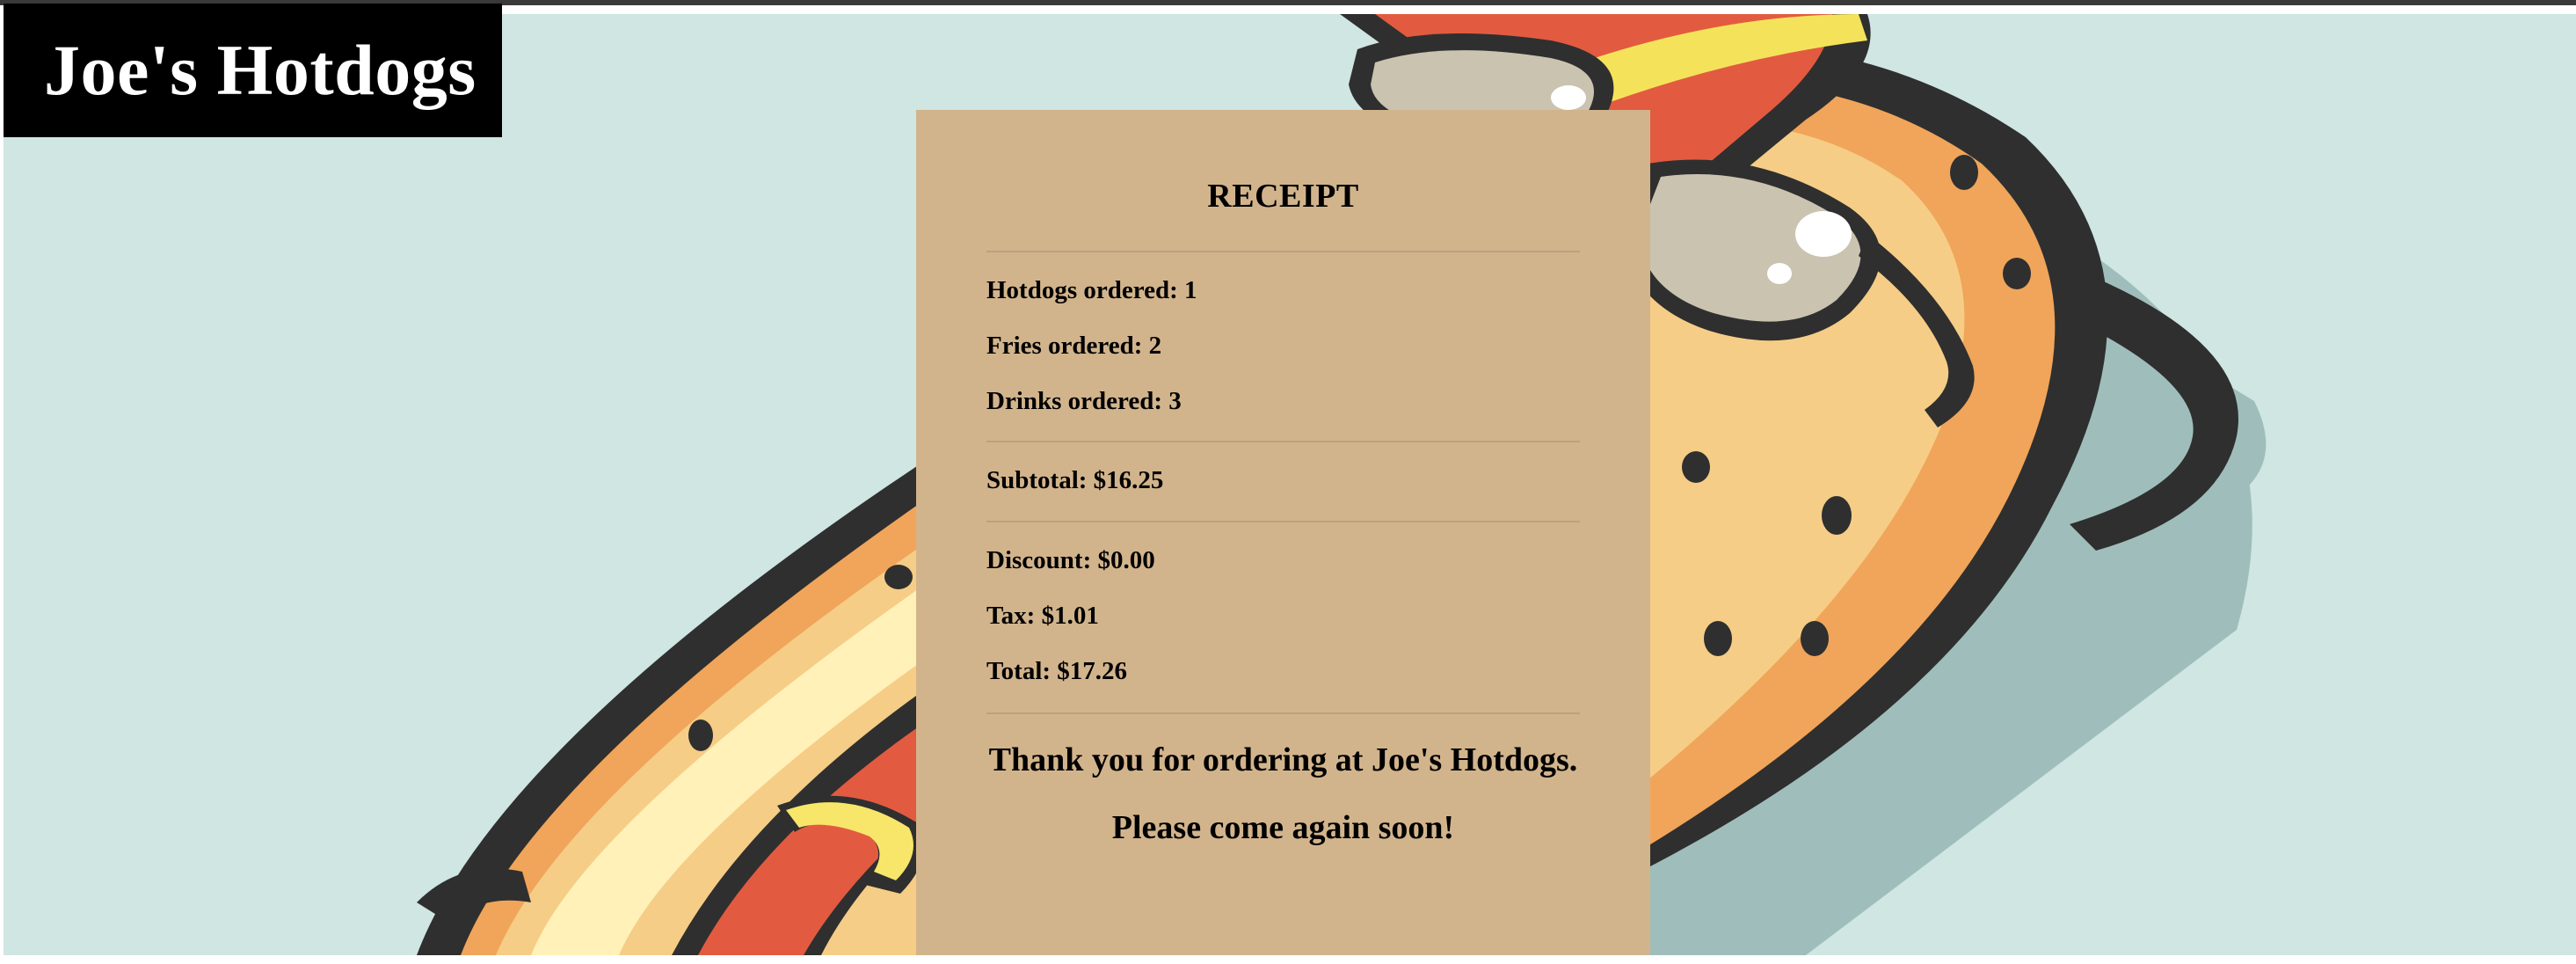 This screenshot has width=2576, height=964. Describe the element at coordinates (1057, 671) in the screenshot. I see `total: Total: $17.26` at that location.